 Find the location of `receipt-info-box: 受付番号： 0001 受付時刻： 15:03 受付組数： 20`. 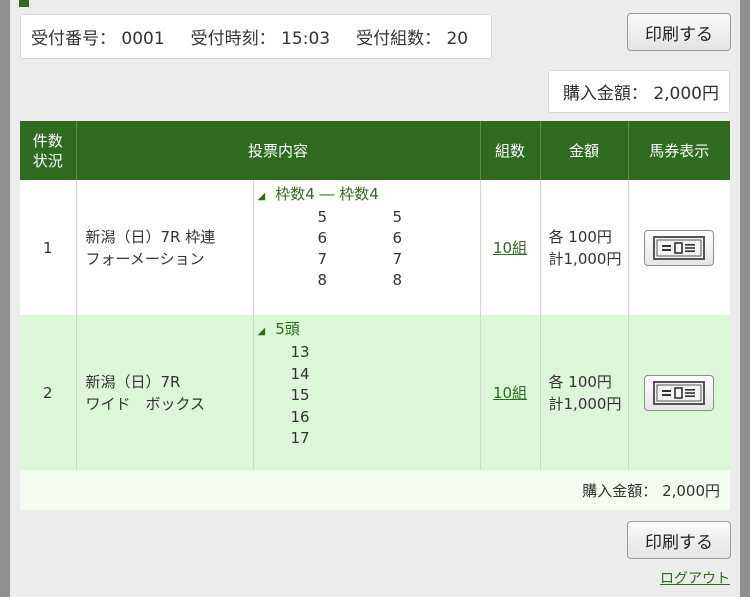

receipt-info-box: 受付番号： 0001 受付時刻： 15:03 受付組数： 20 is located at coordinates (256, 36).